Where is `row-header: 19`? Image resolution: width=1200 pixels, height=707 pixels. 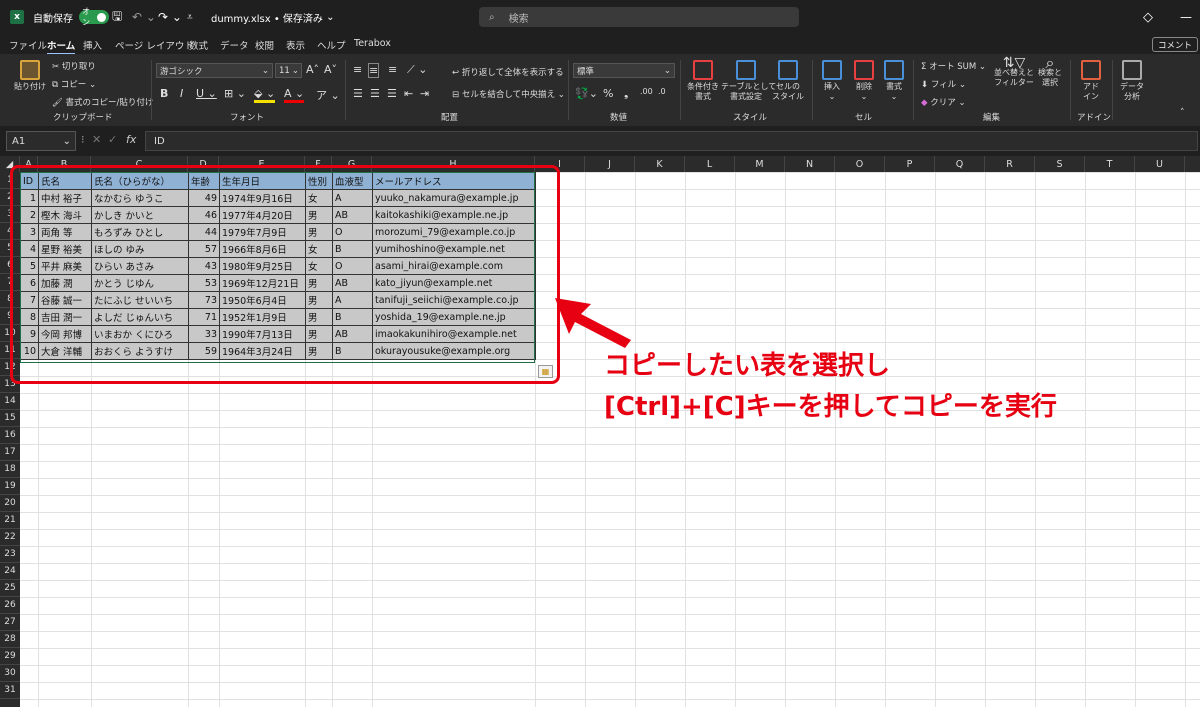 row-header: 19 is located at coordinates (10, 486).